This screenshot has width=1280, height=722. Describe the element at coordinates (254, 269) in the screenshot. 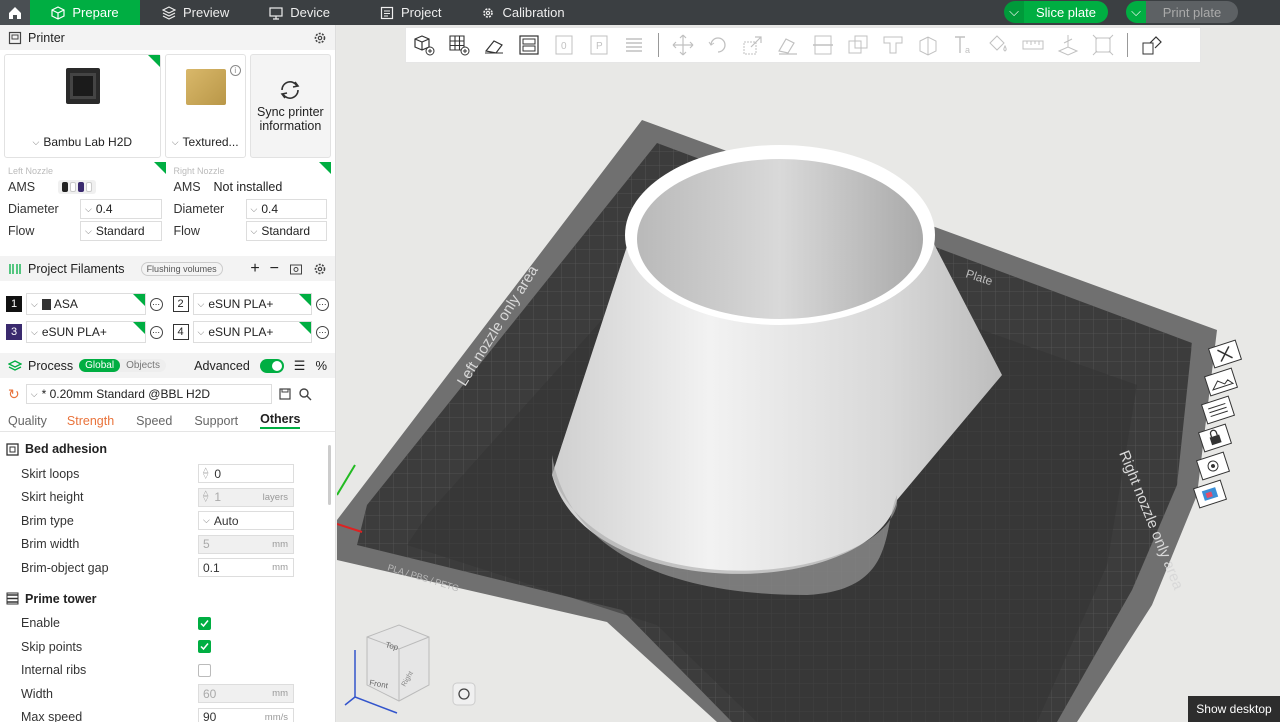

I see `add-icon: +` at that location.